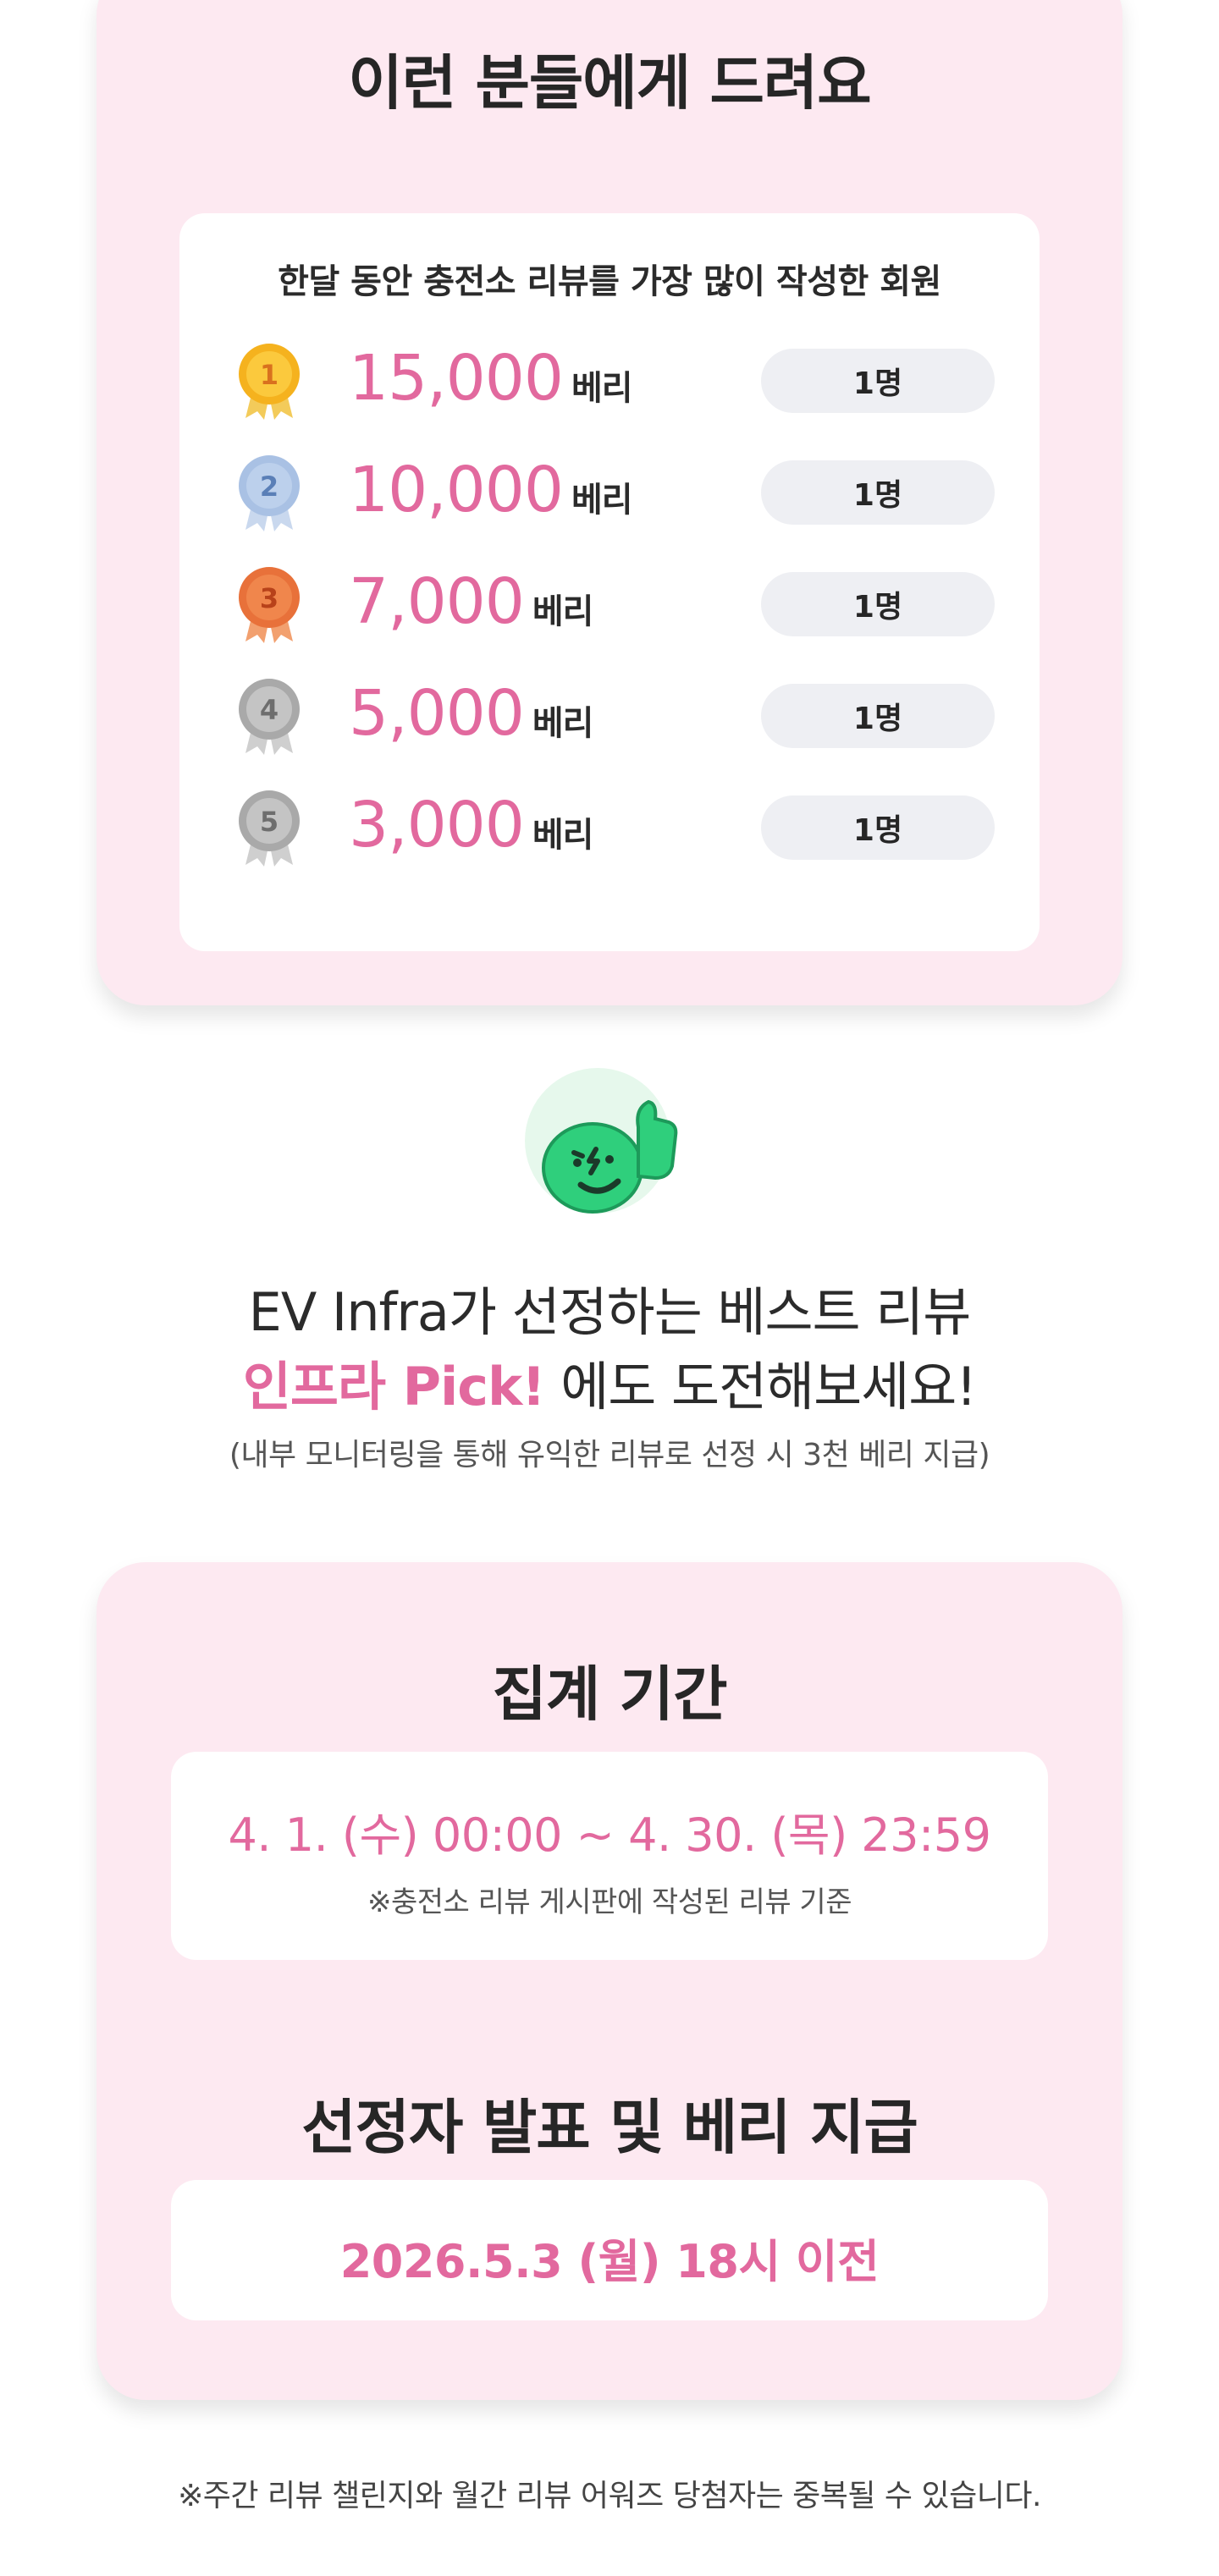 This screenshot has width=1219, height=2576. Describe the element at coordinates (269, 822) in the screenshot. I see `svg-text: 5` at that location.